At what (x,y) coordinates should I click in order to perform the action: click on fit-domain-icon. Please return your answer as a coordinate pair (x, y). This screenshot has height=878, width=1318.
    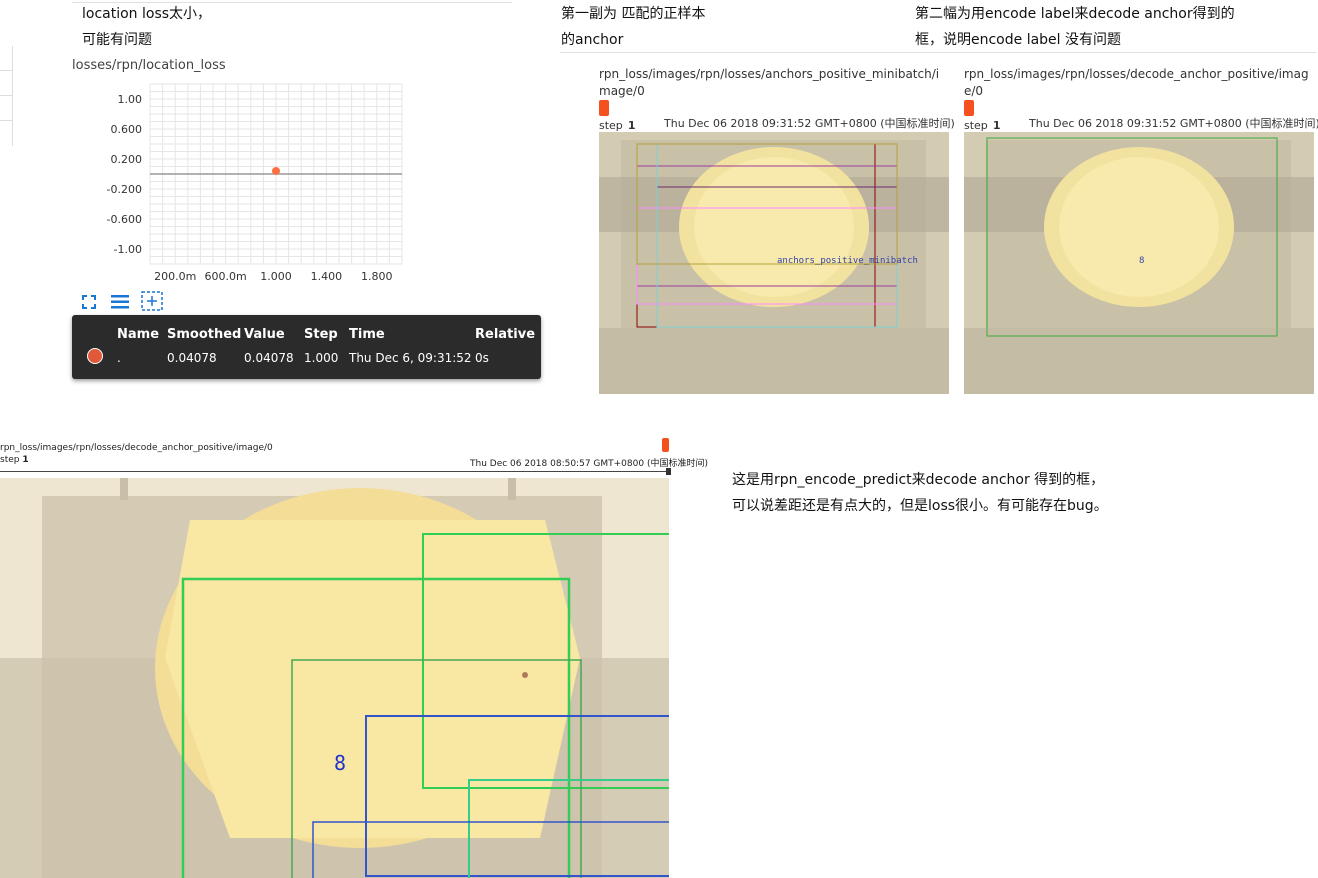
    Looking at the image, I should click on (89, 302).